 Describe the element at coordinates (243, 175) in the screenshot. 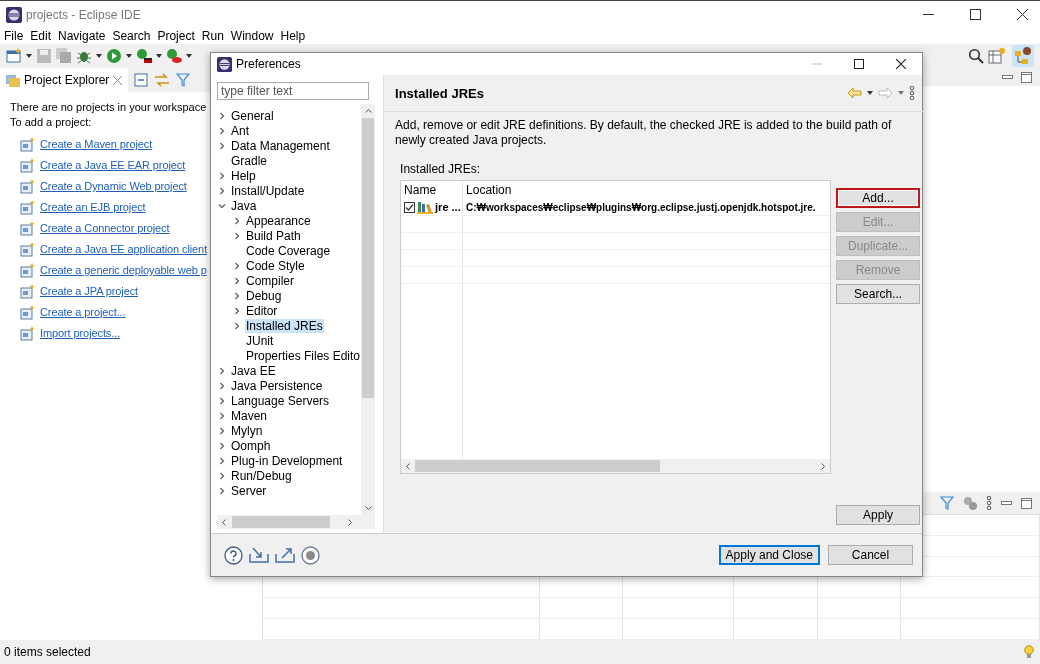

I see `tree-item: Help` at that location.